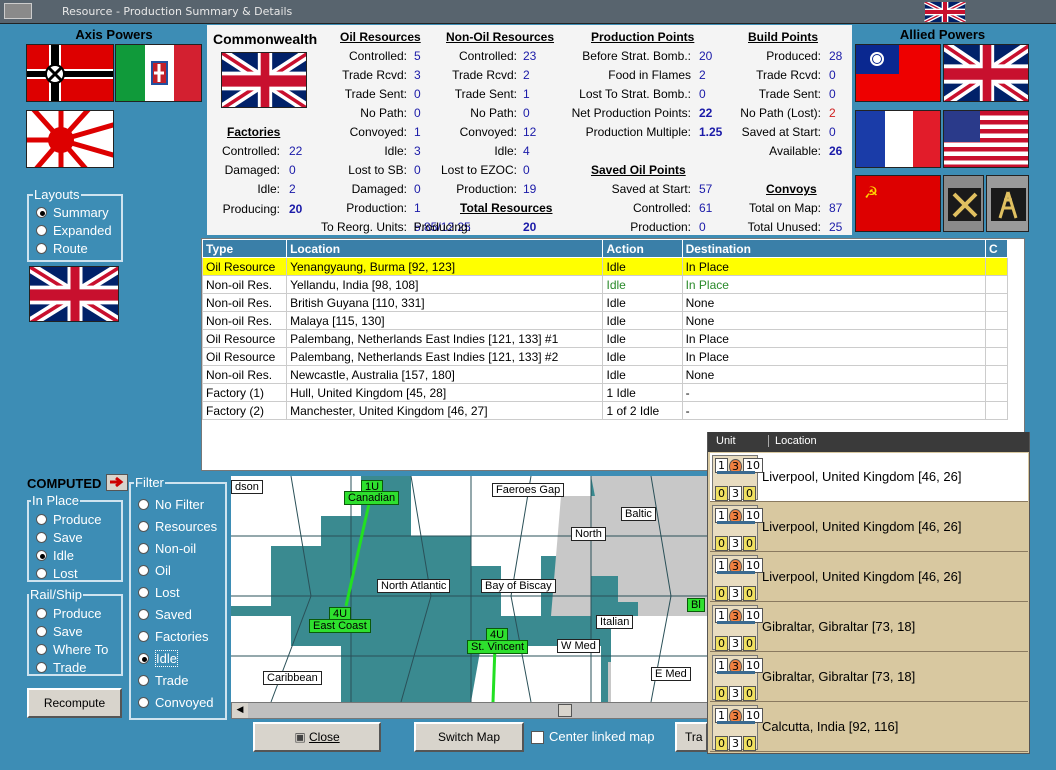 The width and height of the screenshot is (1056, 770). What do you see at coordinates (167, 548) in the screenshot?
I see `filter-option: Non-oil` at bounding box center [167, 548].